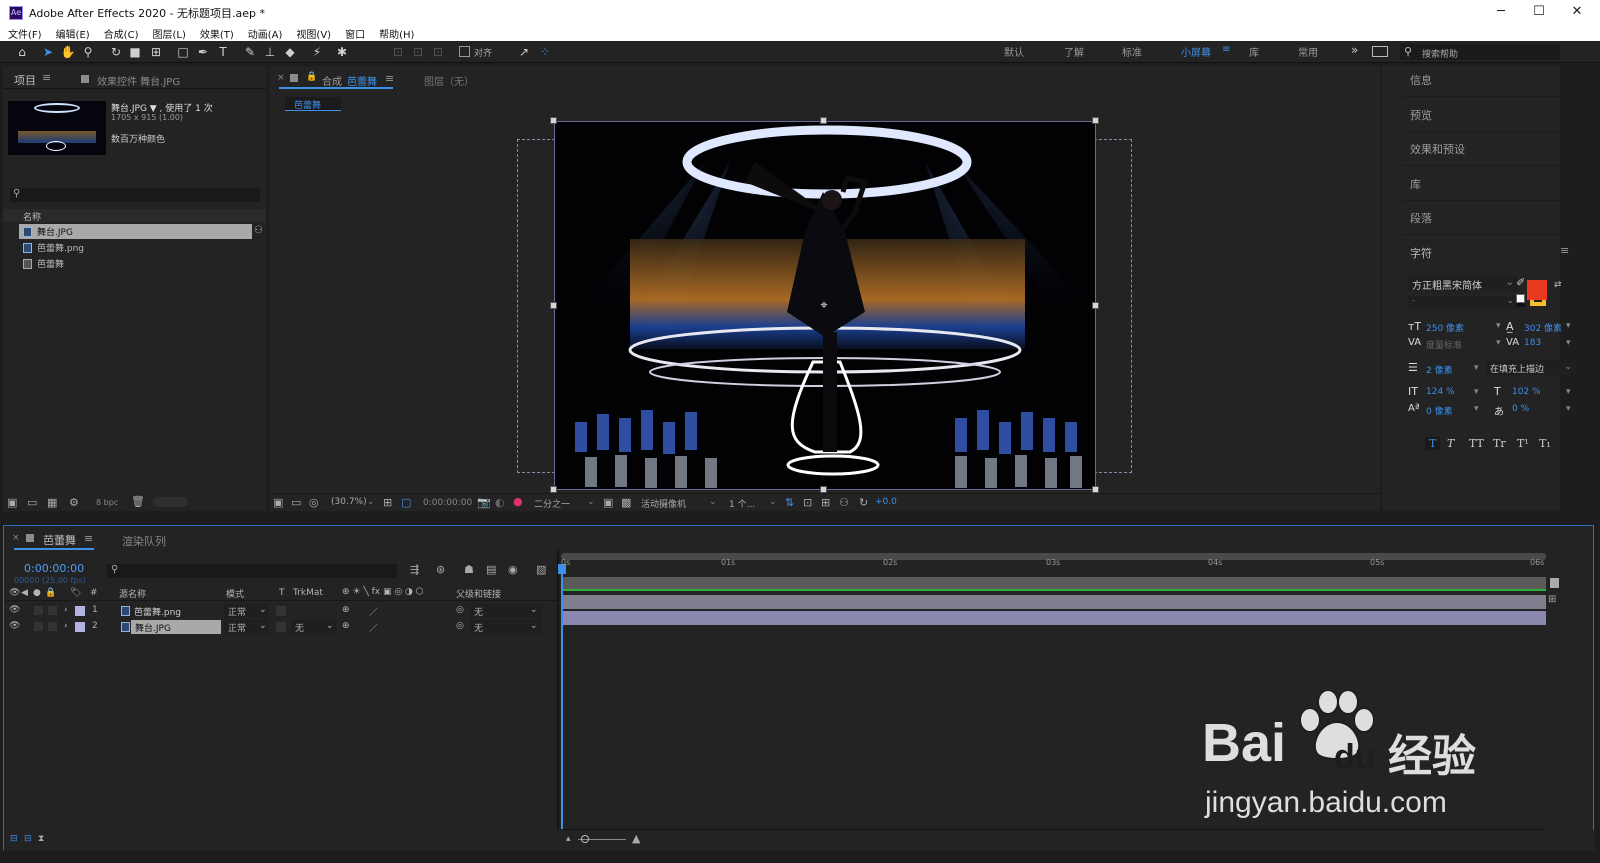  I want to click on pick-whip-icon: ◎, so click(460, 626).